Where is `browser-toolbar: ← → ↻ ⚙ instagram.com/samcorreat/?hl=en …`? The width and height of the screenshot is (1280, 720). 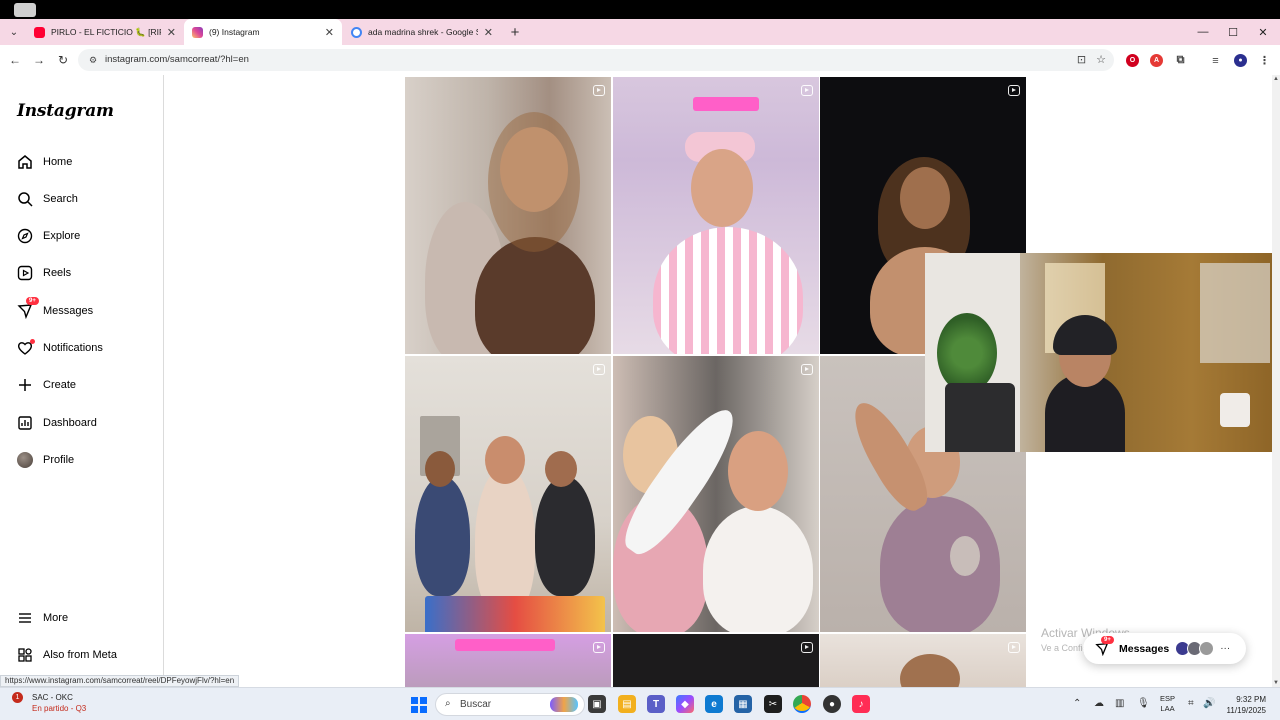 browser-toolbar: ← → ↻ ⚙ instagram.com/samcorreat/?hl=en … is located at coordinates (640, 60).